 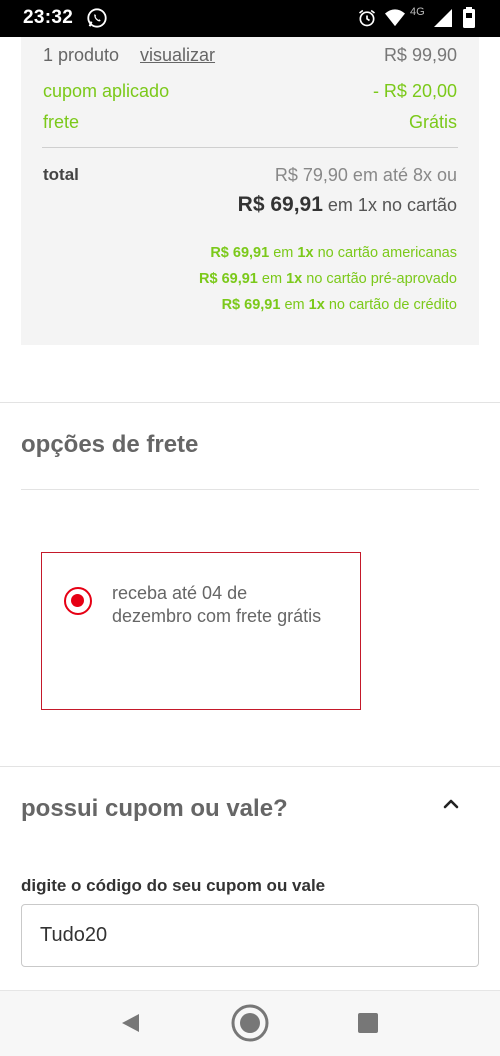 What do you see at coordinates (48, 17) in the screenshot?
I see `status-time: 23:32` at bounding box center [48, 17].